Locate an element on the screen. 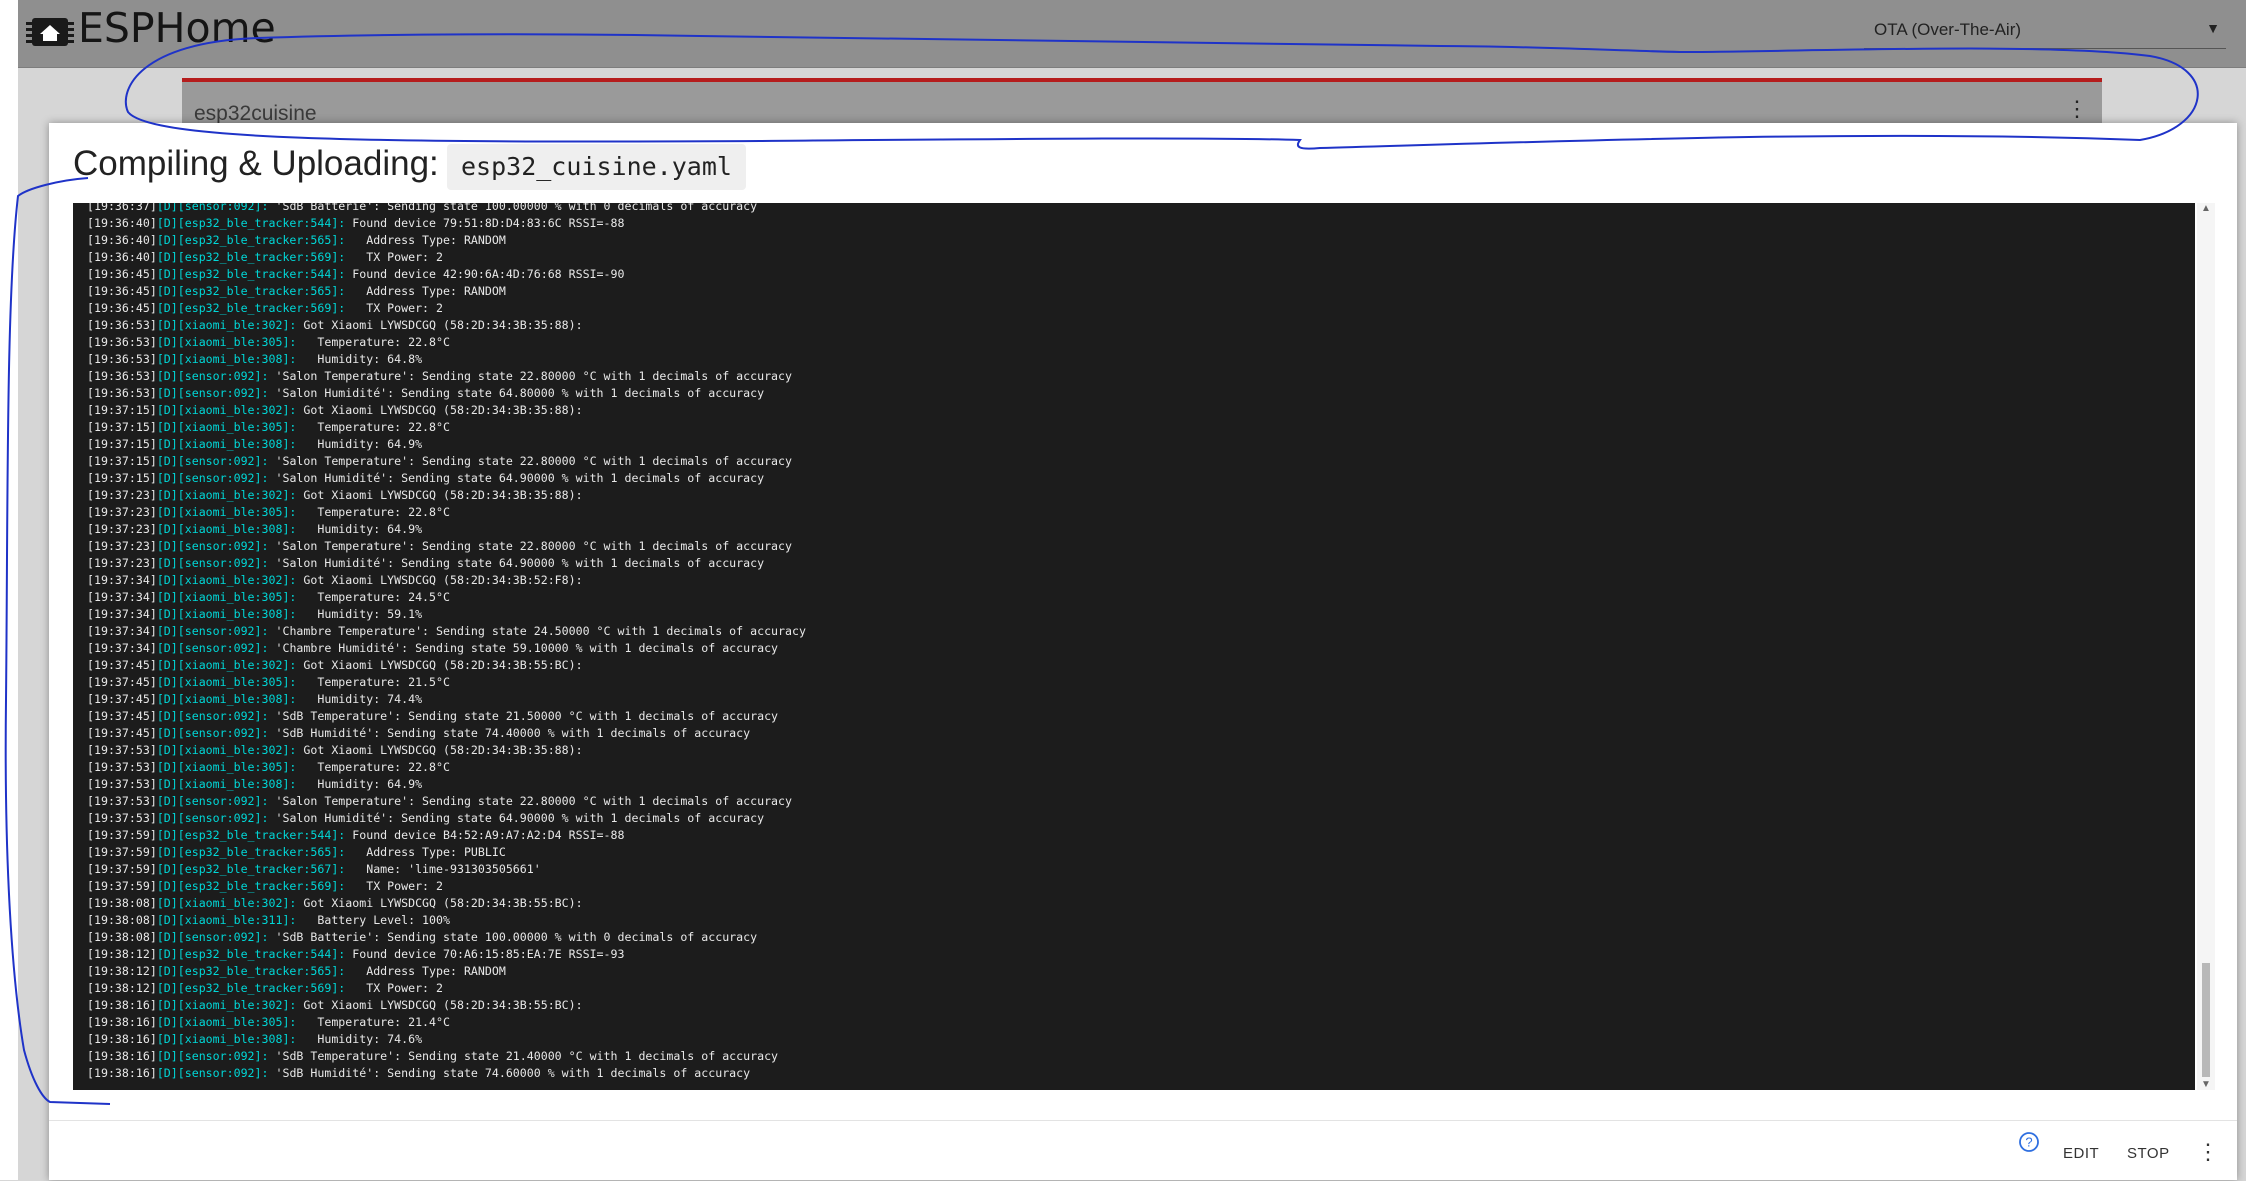 The height and width of the screenshot is (1181, 2246). scroll-up-arrow-icon: ▲ is located at coordinates (2206, 208).